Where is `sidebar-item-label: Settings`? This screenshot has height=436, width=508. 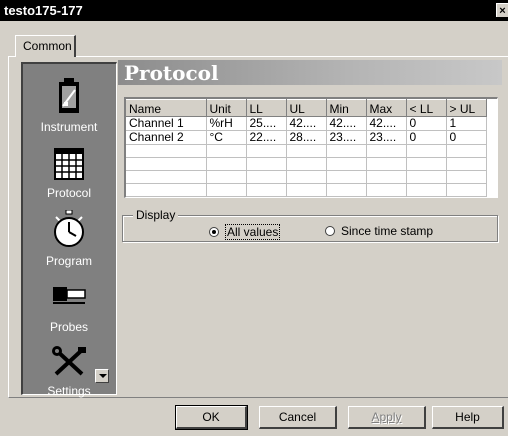
sidebar-item-label: Settings is located at coordinates (69, 391).